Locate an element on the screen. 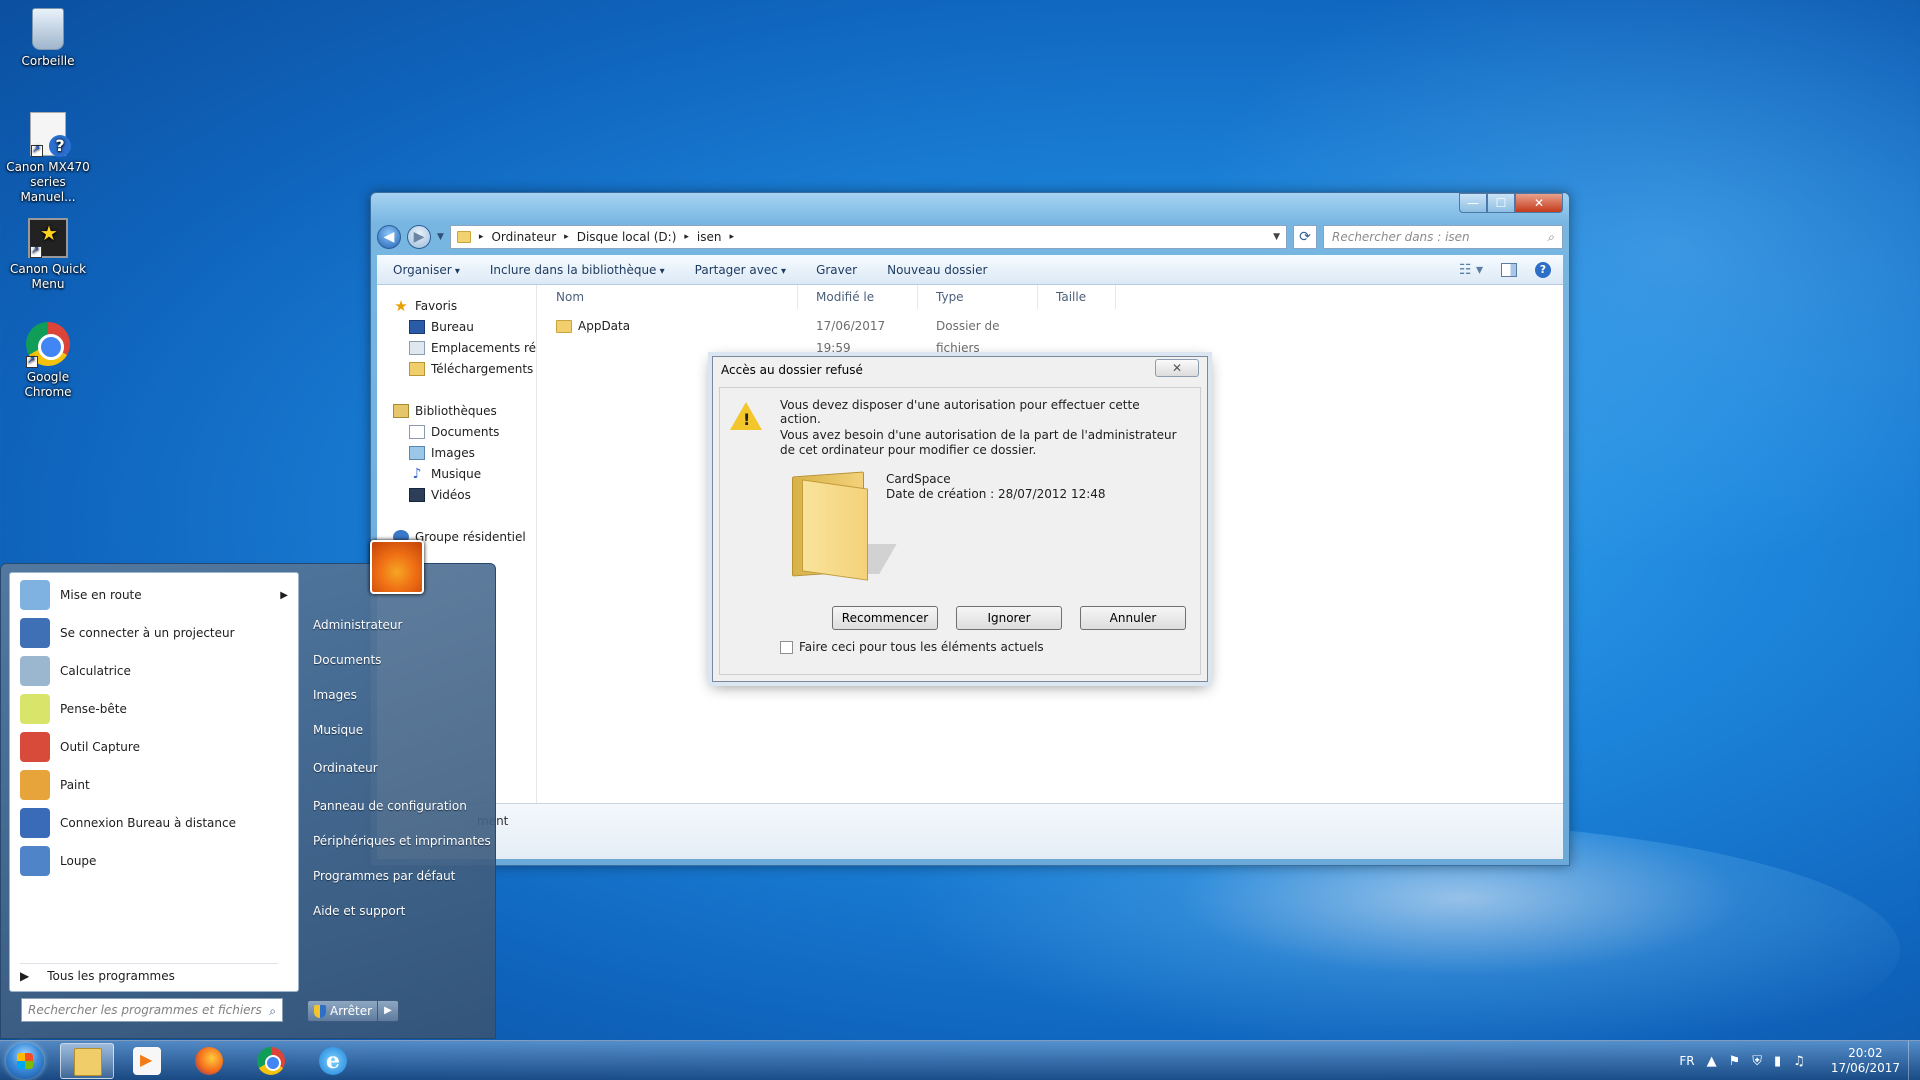 Image resolution: width=1920 pixels, height=1080 pixels. start-link-computer: Ordinateur is located at coordinates (345, 768).